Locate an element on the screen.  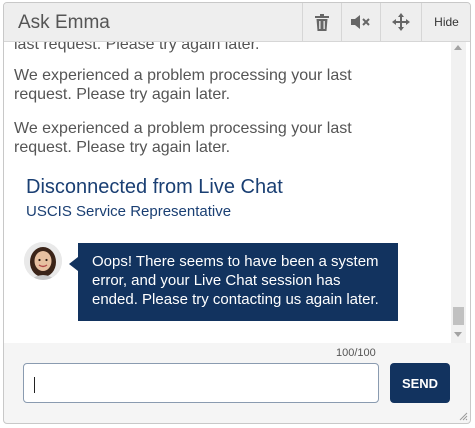
chat-title: Ask Emma is located at coordinates (64, 22).